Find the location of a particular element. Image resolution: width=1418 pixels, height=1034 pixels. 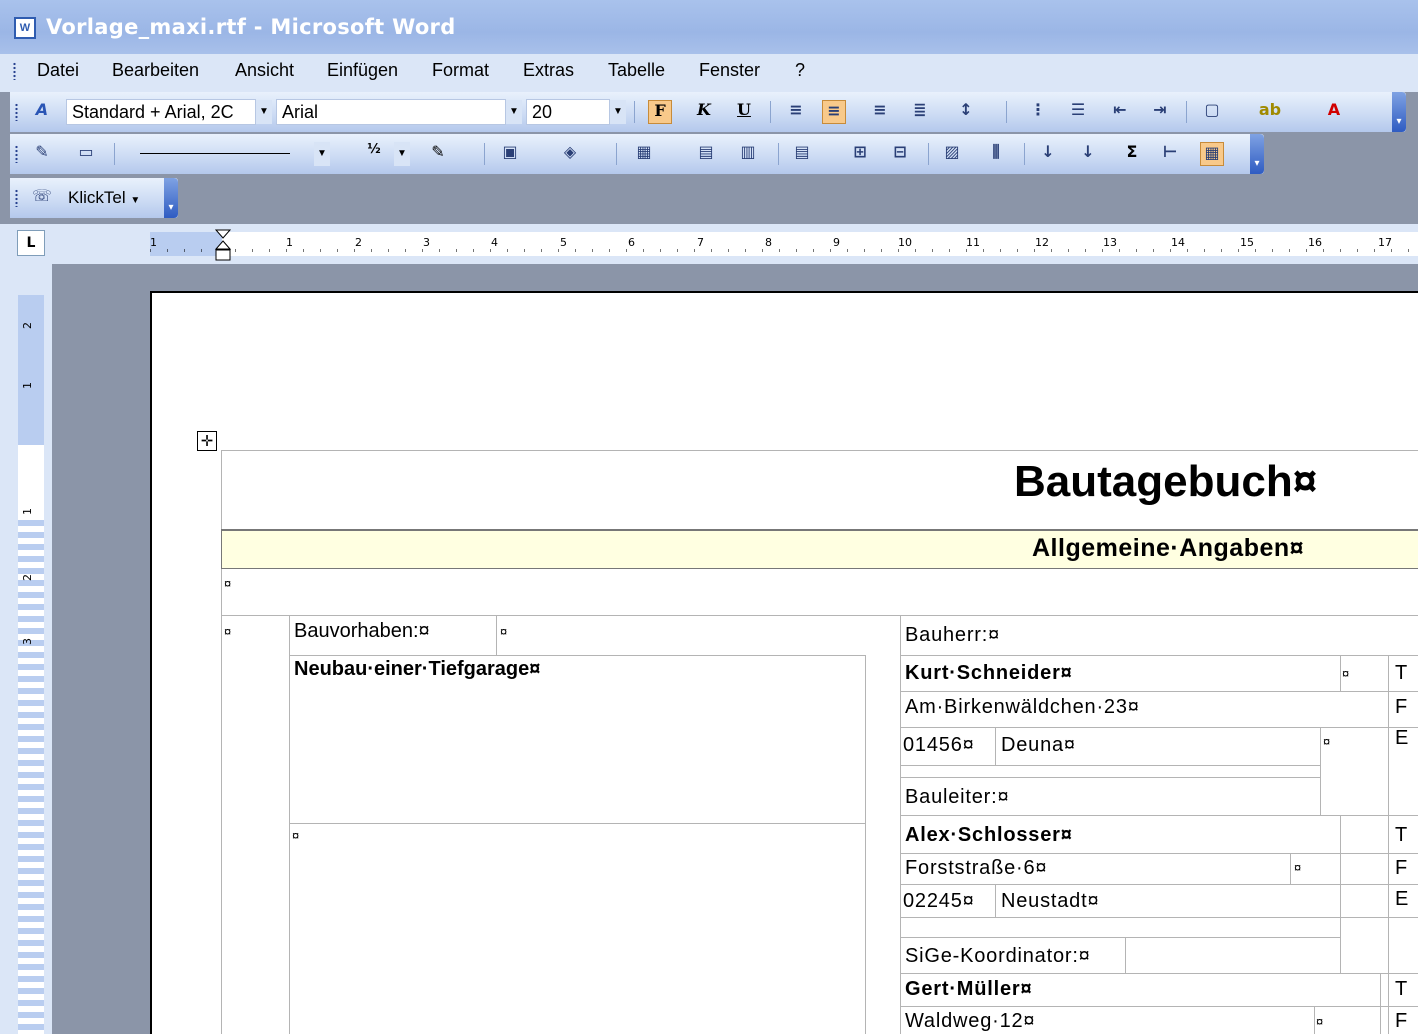

menu-bearbeiten: Bearbeiten is located at coordinates (155, 70).